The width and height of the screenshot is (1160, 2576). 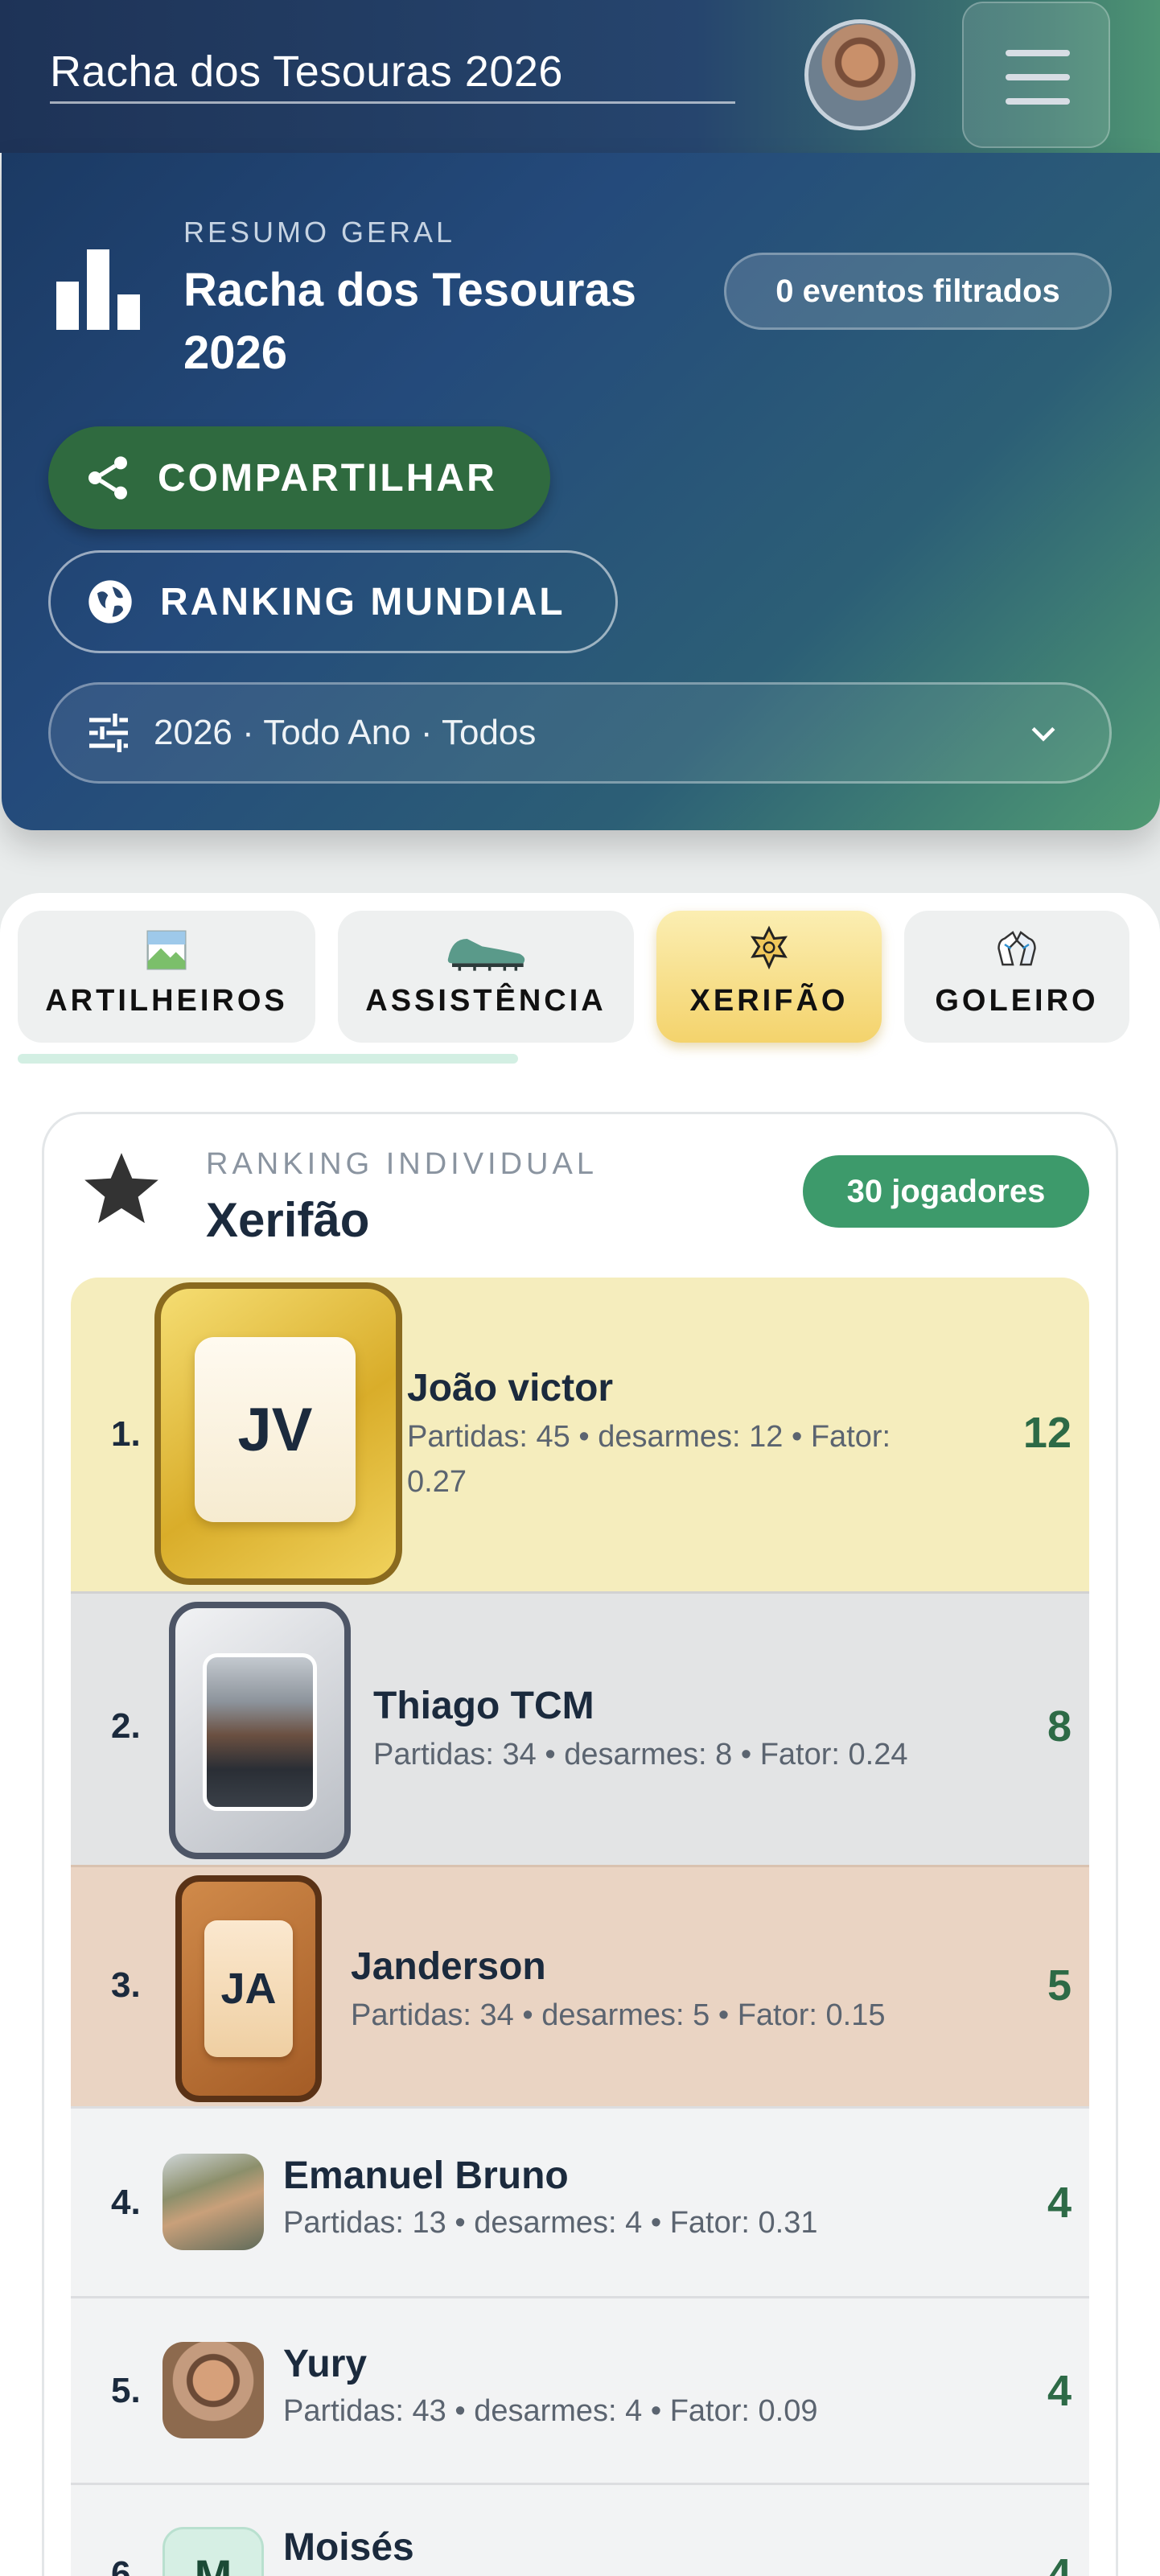 What do you see at coordinates (550, 2411) in the screenshot?
I see `player-stats: Partidas: 43 • desarmes: 4 • Fator: 0.09` at bounding box center [550, 2411].